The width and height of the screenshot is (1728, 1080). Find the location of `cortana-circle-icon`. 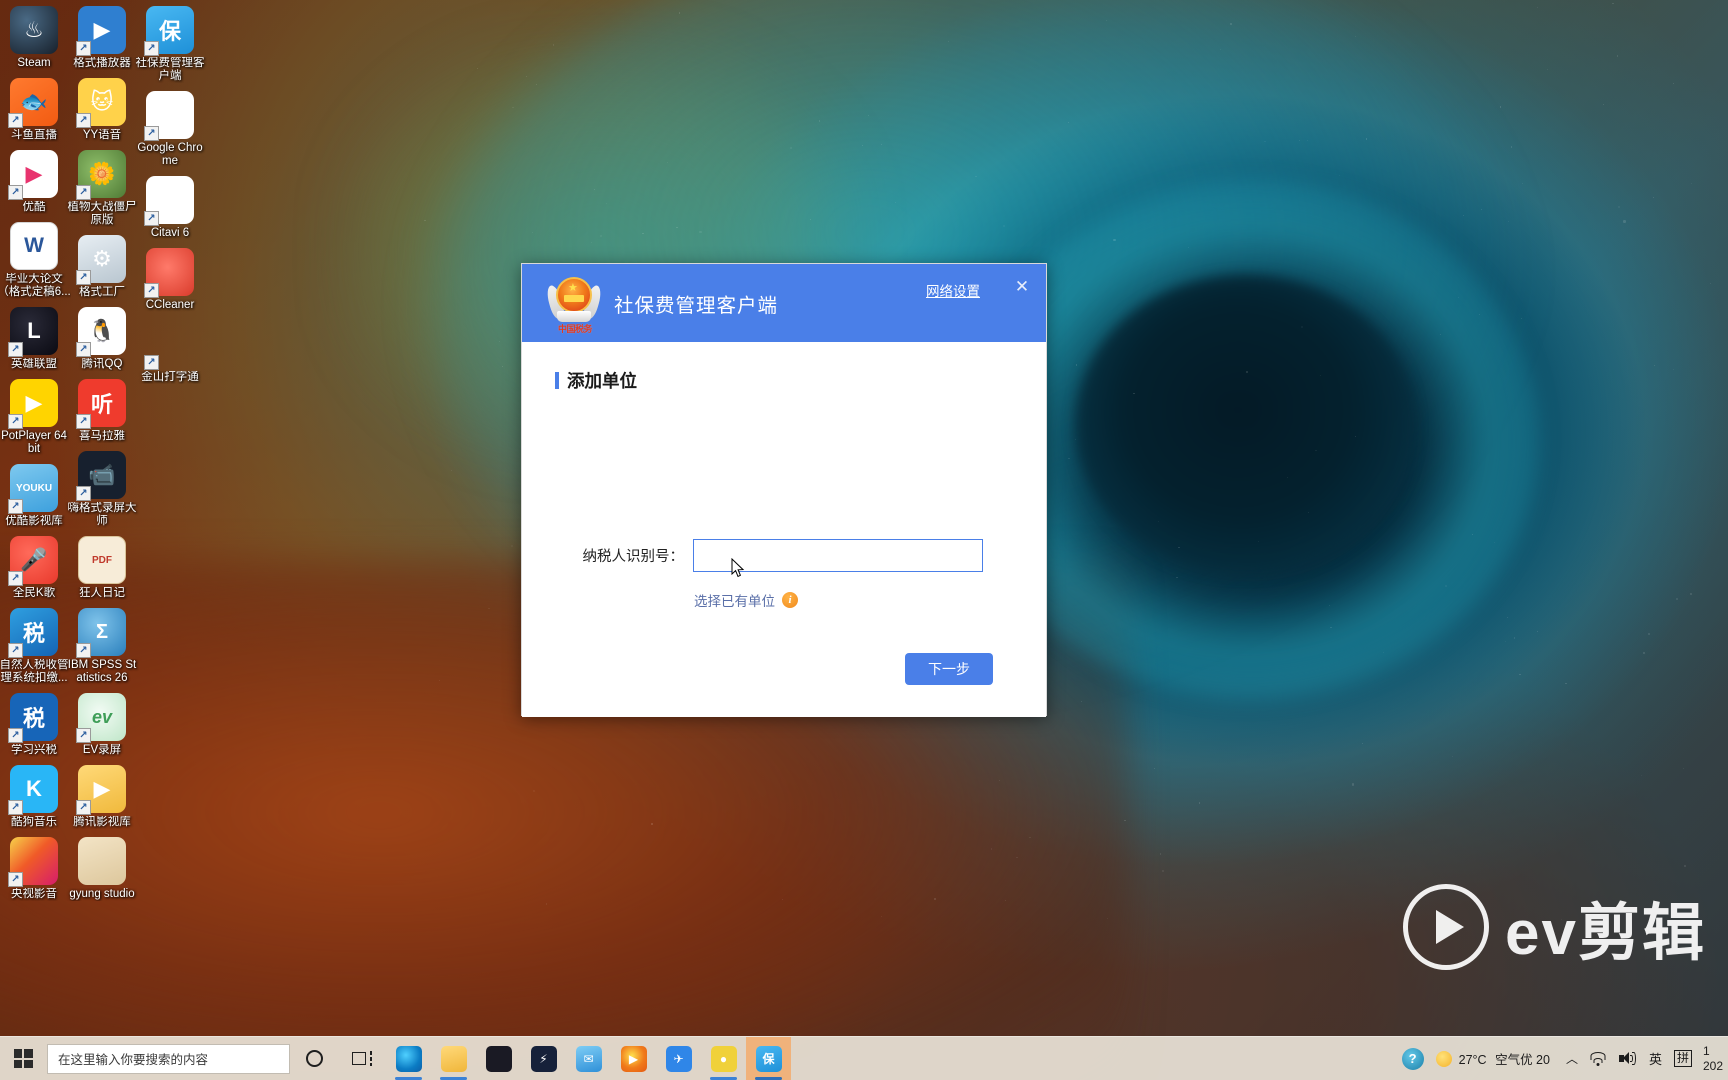

cortana-circle-icon is located at coordinates (314, 1058).